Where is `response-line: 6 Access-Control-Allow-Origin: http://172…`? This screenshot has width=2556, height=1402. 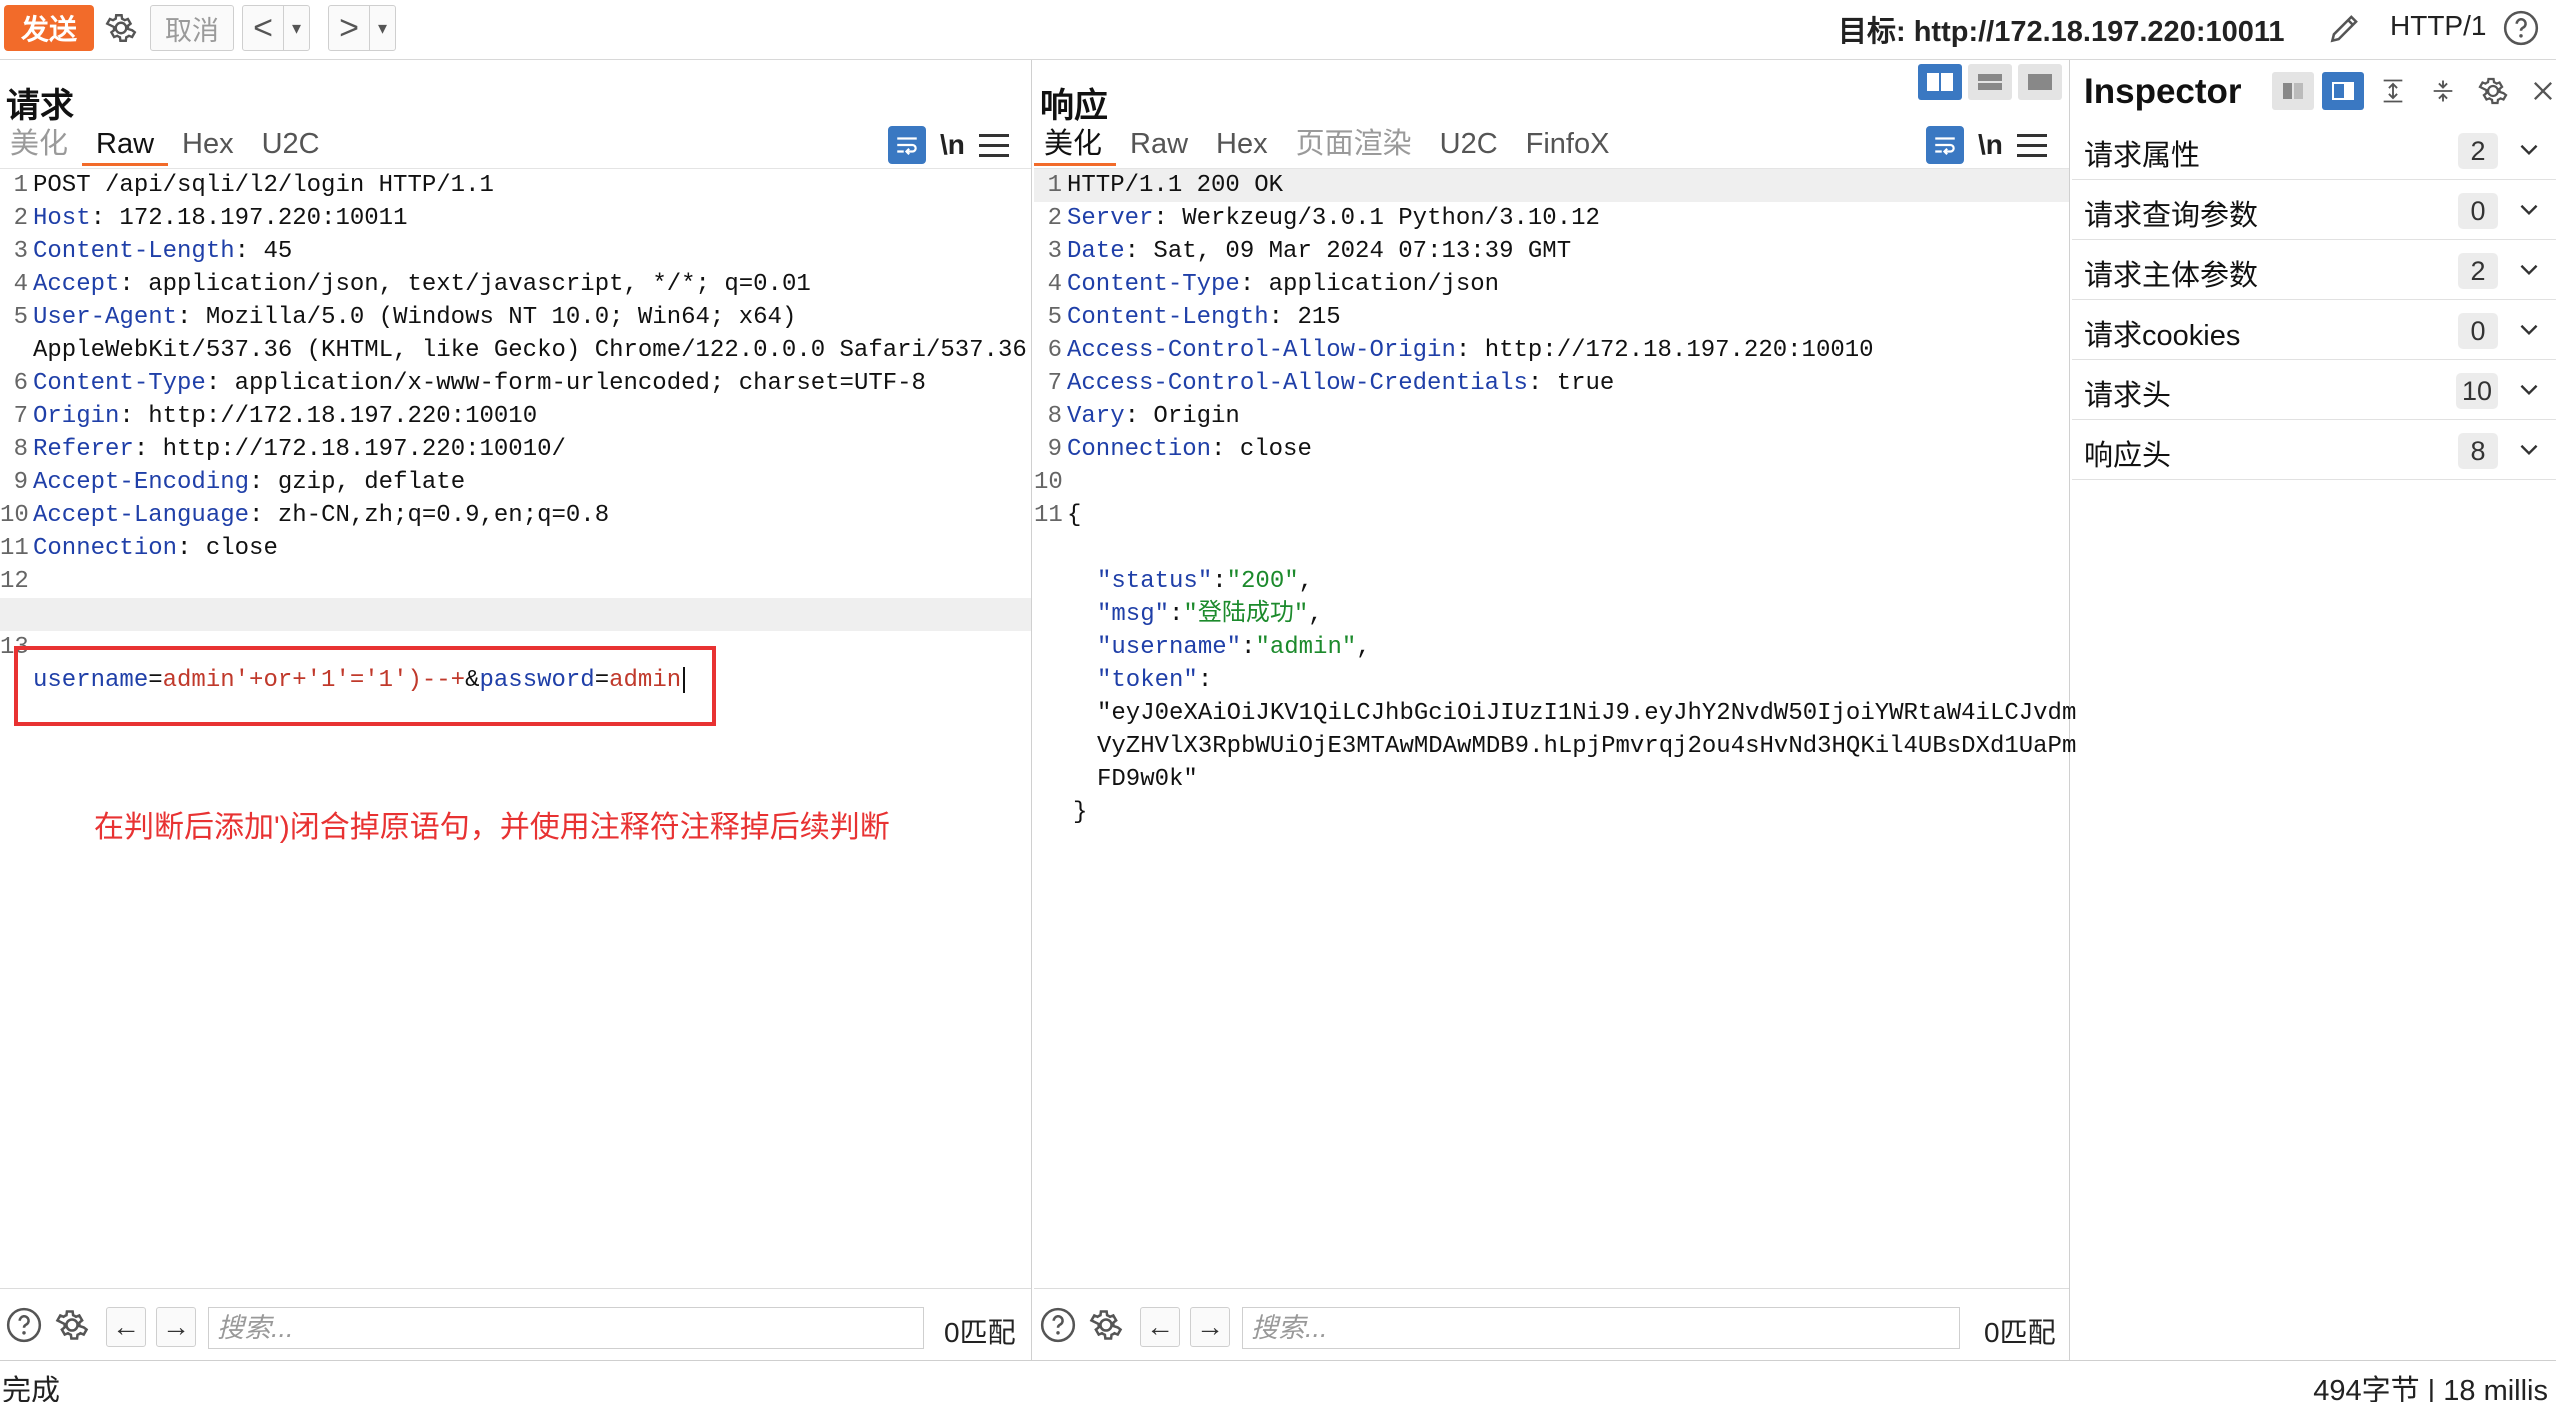
response-line: 6 Access-Control-Allow-Origin: http://172… is located at coordinates (1551, 350).